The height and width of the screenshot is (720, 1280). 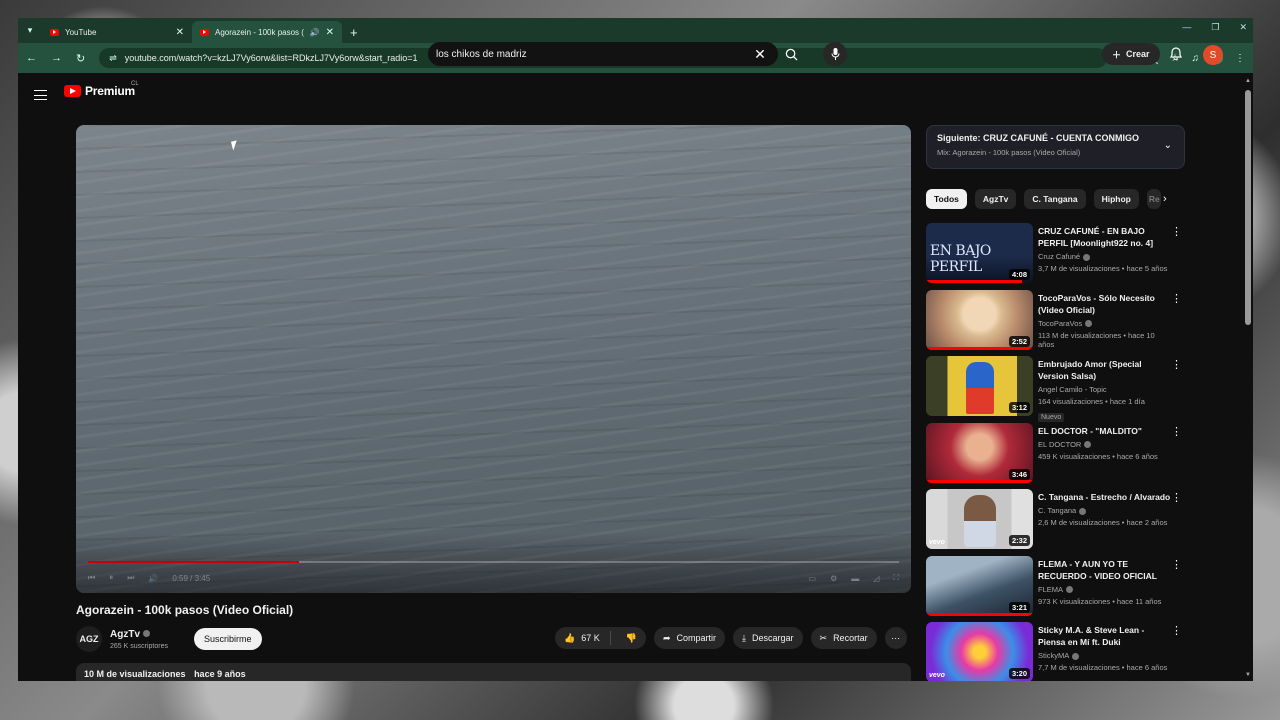 I want to click on share-icon: ➦, so click(x=666, y=637).